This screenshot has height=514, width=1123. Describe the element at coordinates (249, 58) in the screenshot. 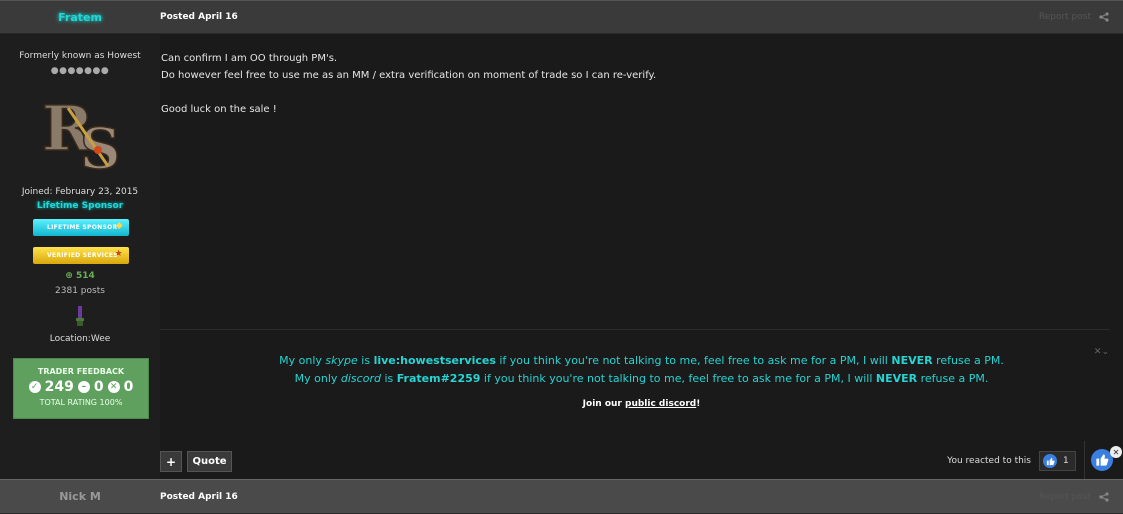

I see `message-line: Can confirm I am OO through PM's.` at that location.